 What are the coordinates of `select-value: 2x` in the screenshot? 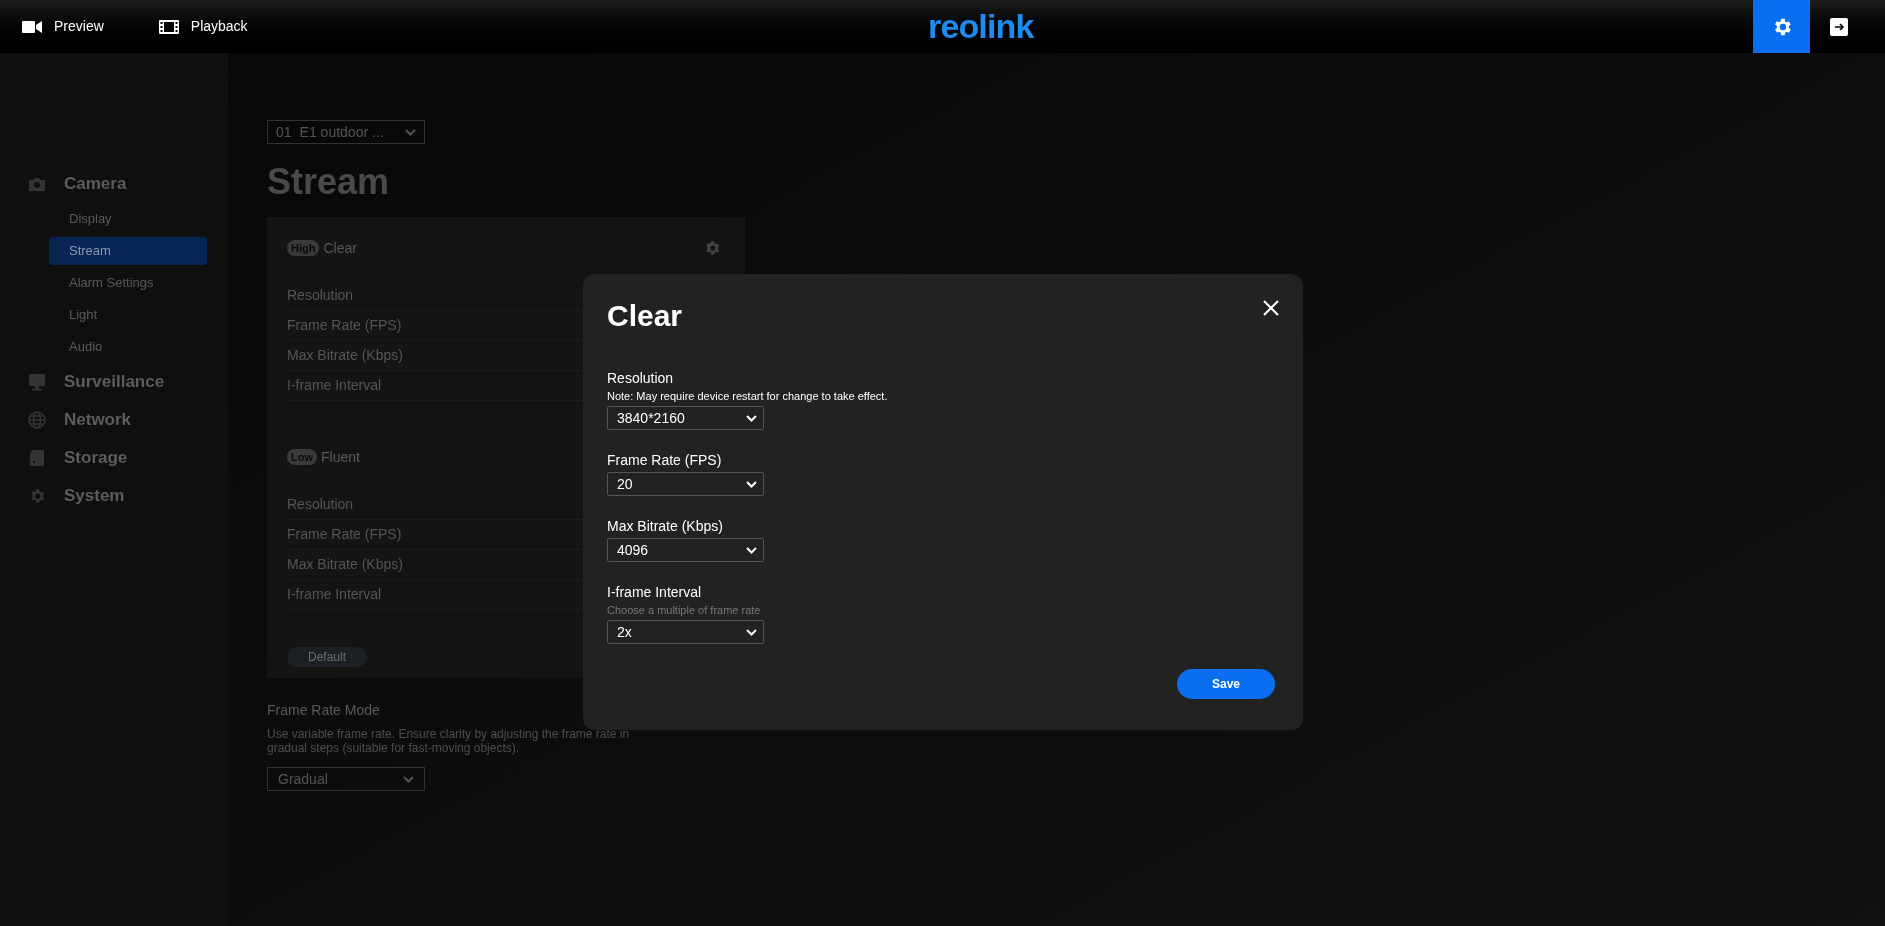 It's located at (624, 632).